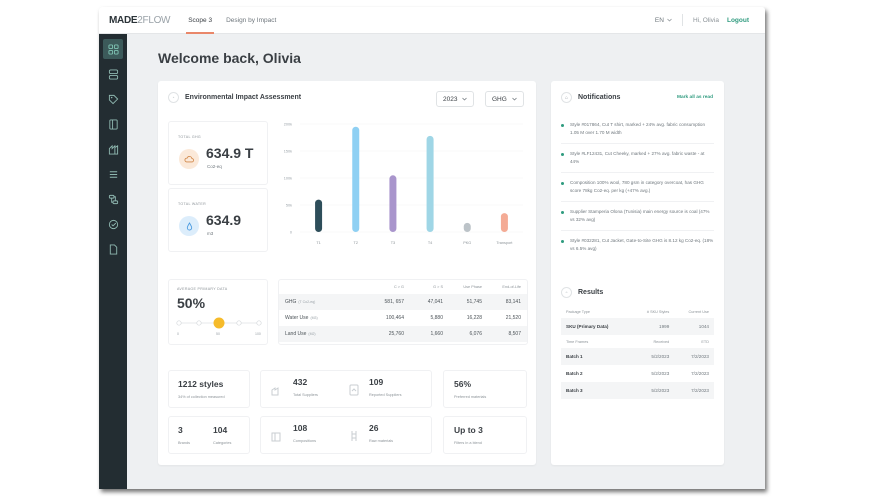 This screenshot has width=875, height=500. Describe the element at coordinates (393, 203) in the screenshot. I see `bar-t3` at that location.